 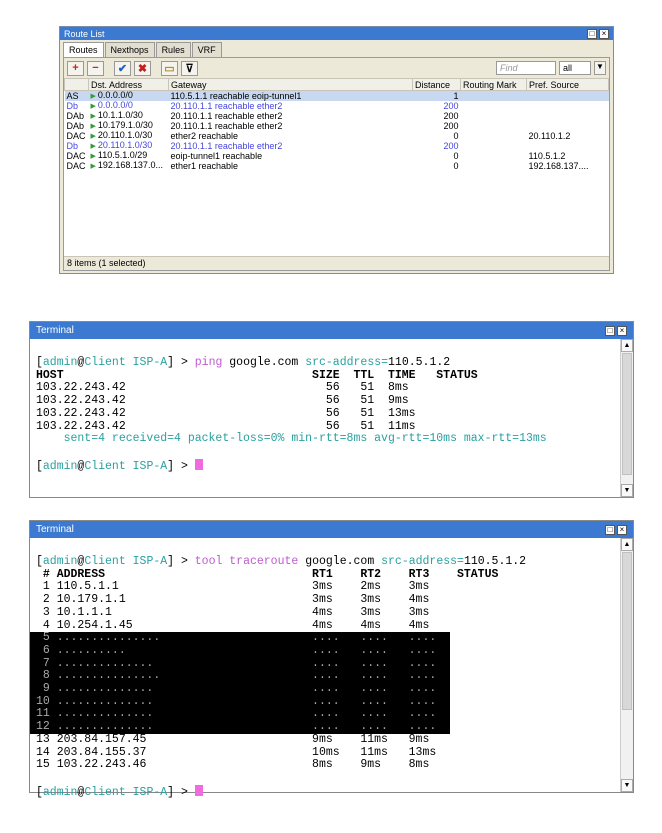 What do you see at coordinates (575, 68) in the screenshot?
I see `filter-select: all` at bounding box center [575, 68].